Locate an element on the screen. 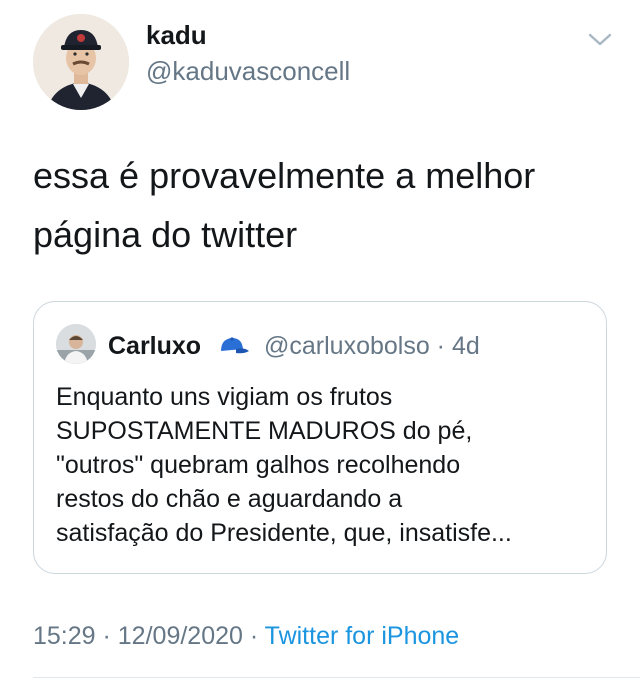 The image size is (640, 680). author-avatar is located at coordinates (81, 62).